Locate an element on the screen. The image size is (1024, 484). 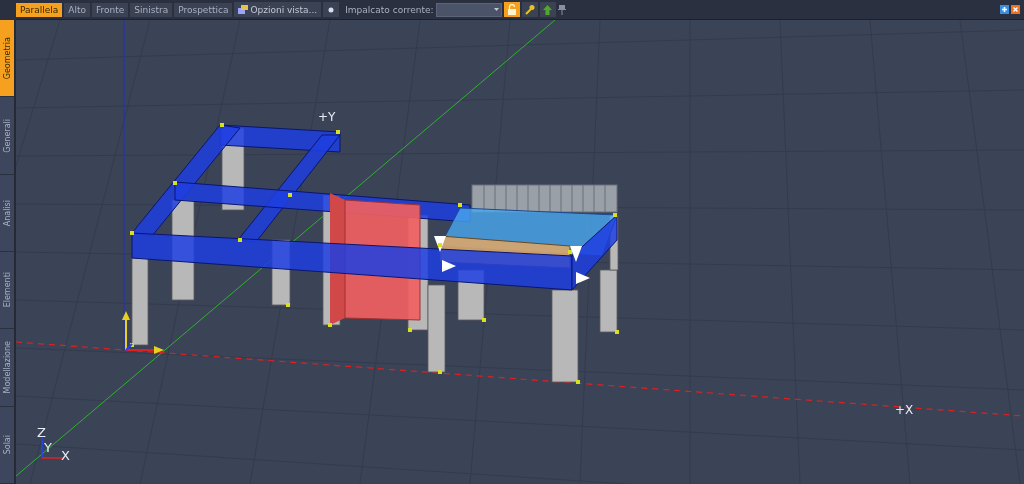
dot-icon is located at coordinates (331, 9).